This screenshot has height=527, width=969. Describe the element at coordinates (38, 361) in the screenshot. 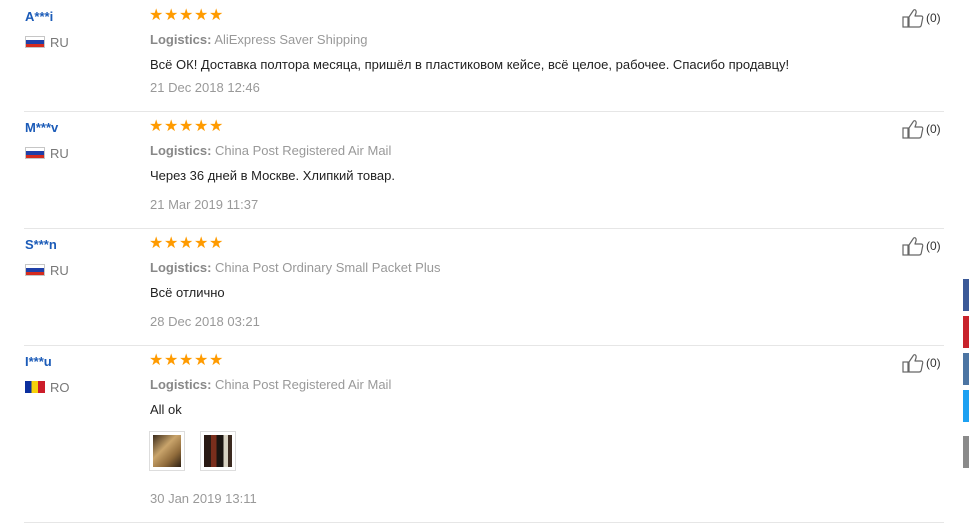

I see `reviewer-name: I***u` at that location.